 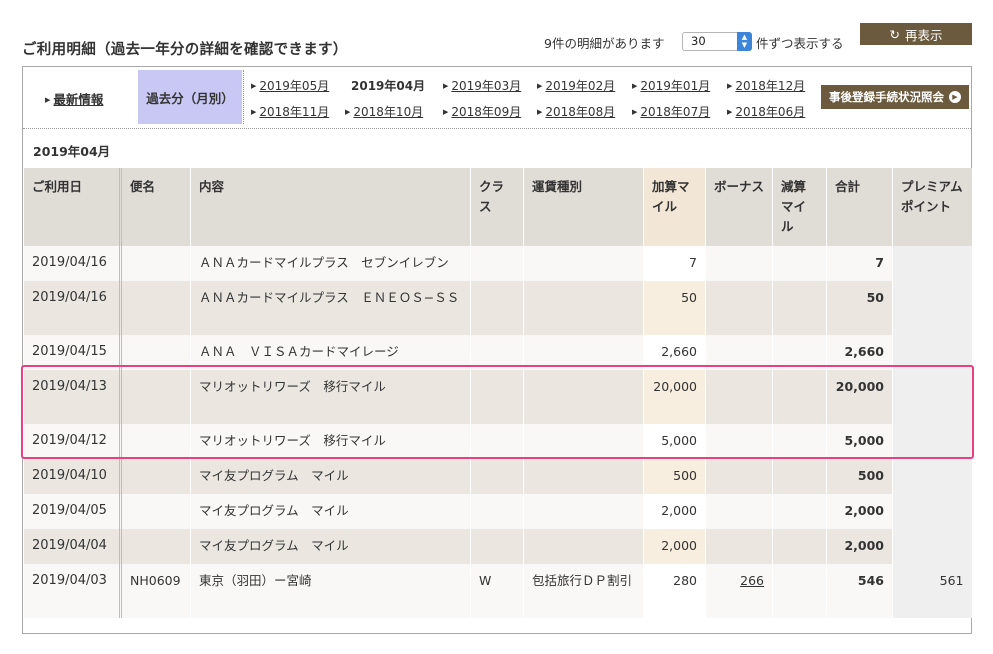 What do you see at coordinates (674, 591) in the screenshot?
I see `cell-added-miles: 280` at bounding box center [674, 591].